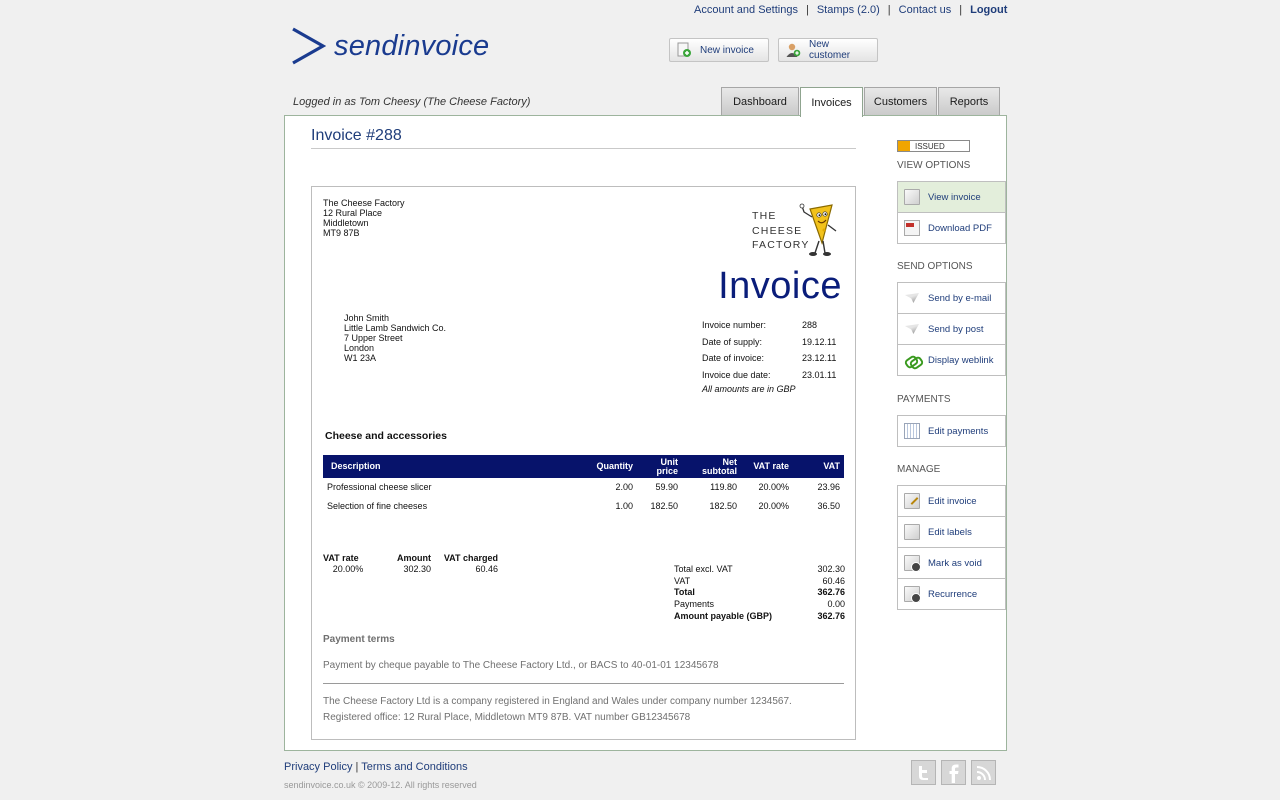  I want to click on edit-payments-button: Edit payments, so click(951, 431).